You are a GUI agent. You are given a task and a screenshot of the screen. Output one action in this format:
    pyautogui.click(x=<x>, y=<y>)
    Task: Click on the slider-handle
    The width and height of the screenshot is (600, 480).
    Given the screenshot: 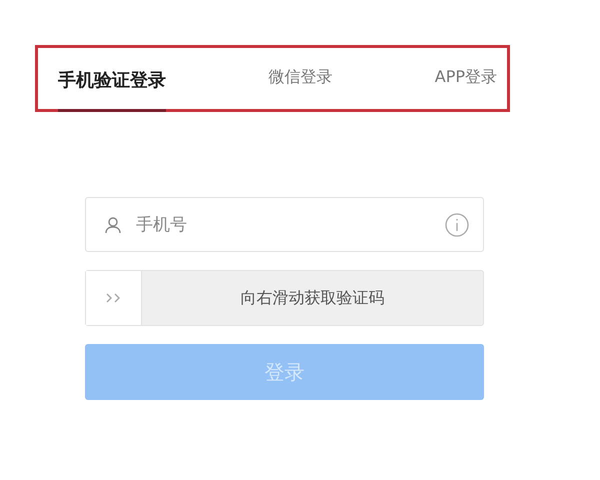 What is the action you would take?
    pyautogui.click(x=114, y=298)
    